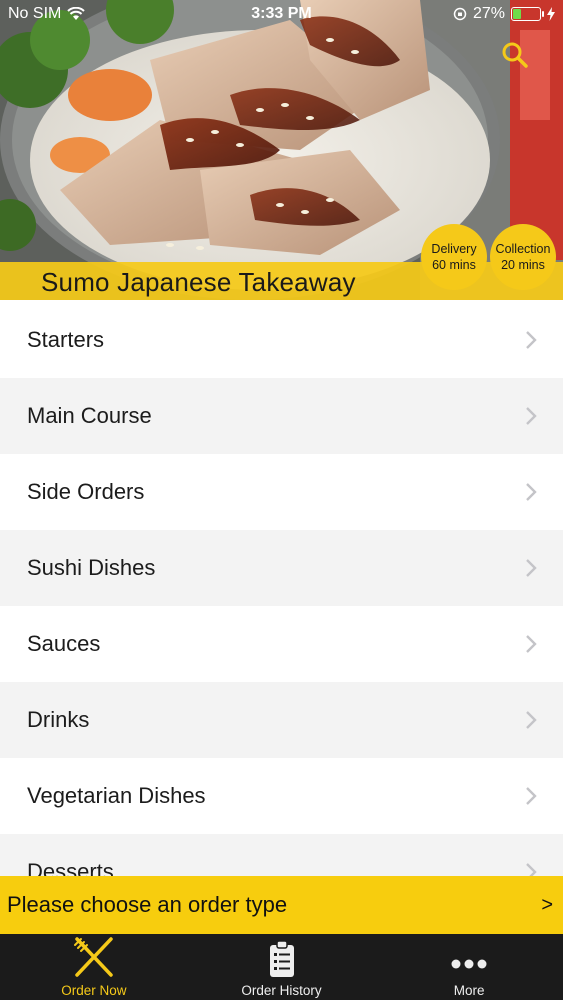 Image resolution: width=563 pixels, height=1000 pixels. Describe the element at coordinates (454, 257) in the screenshot. I see `delivery-time-badge: Delivery 60 mins` at that location.